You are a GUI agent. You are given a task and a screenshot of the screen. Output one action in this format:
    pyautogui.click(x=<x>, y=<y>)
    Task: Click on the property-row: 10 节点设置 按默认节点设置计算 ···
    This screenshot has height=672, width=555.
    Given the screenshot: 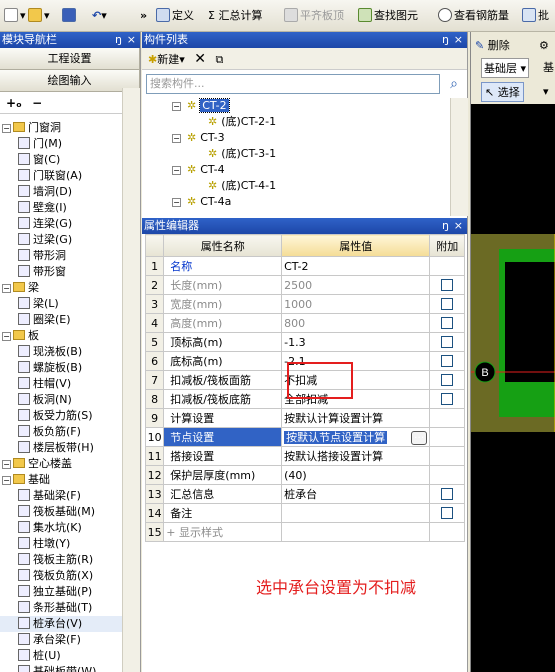 What is the action you would take?
    pyautogui.click(x=304, y=437)
    